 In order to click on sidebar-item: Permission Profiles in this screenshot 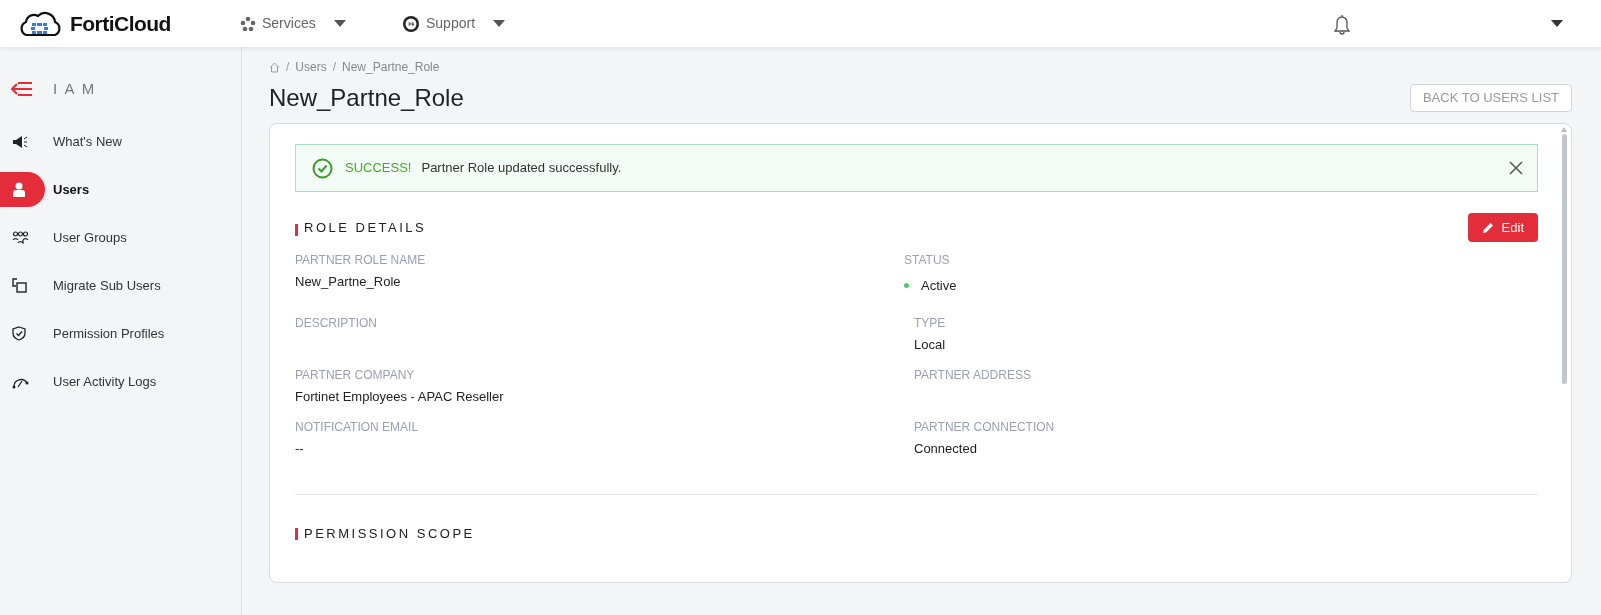, I will do `click(109, 333)`.